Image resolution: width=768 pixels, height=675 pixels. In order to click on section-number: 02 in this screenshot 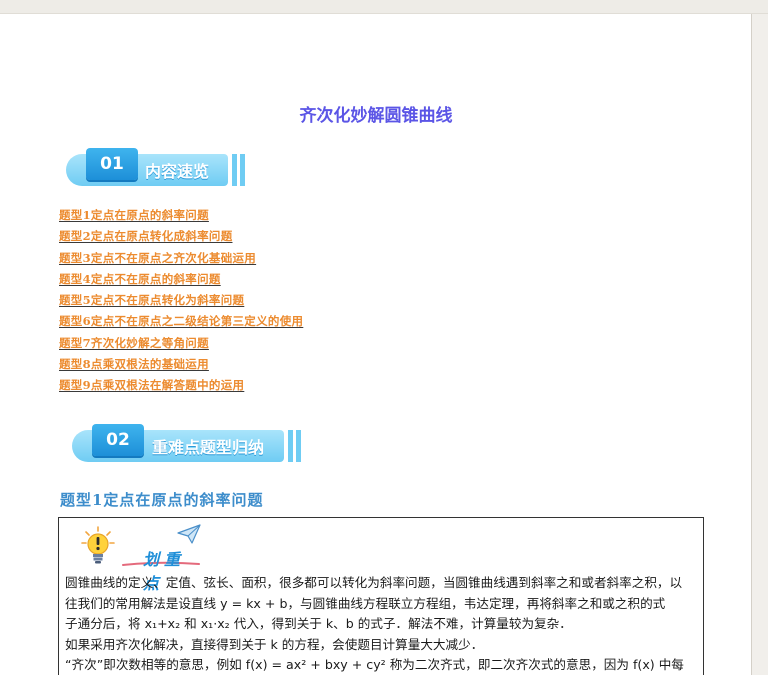, I will do `click(118, 440)`.